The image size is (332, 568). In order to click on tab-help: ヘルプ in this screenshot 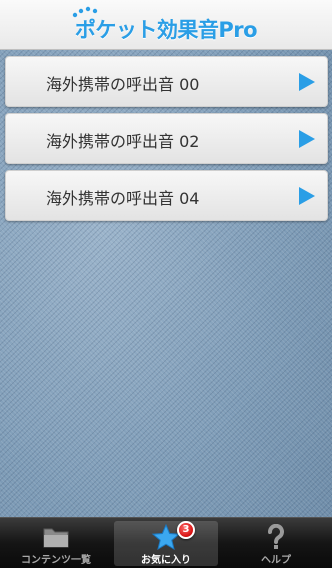, I will do `click(276, 543)`.